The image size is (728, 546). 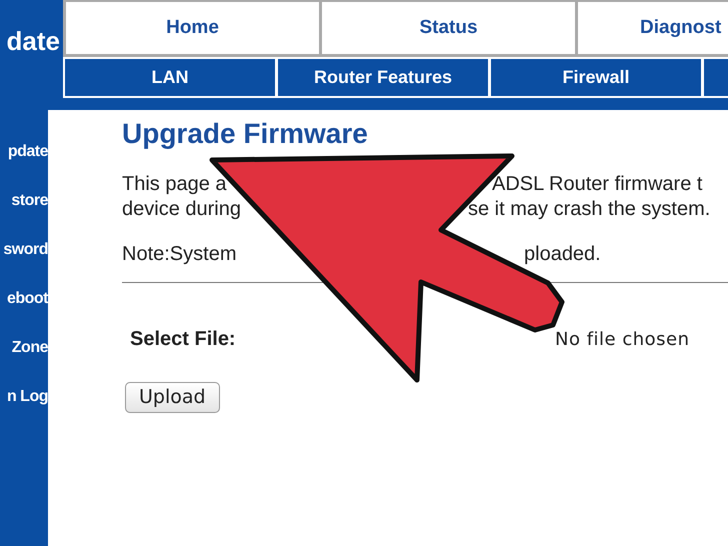 I want to click on sidebar-item: eboot, so click(x=27, y=313).